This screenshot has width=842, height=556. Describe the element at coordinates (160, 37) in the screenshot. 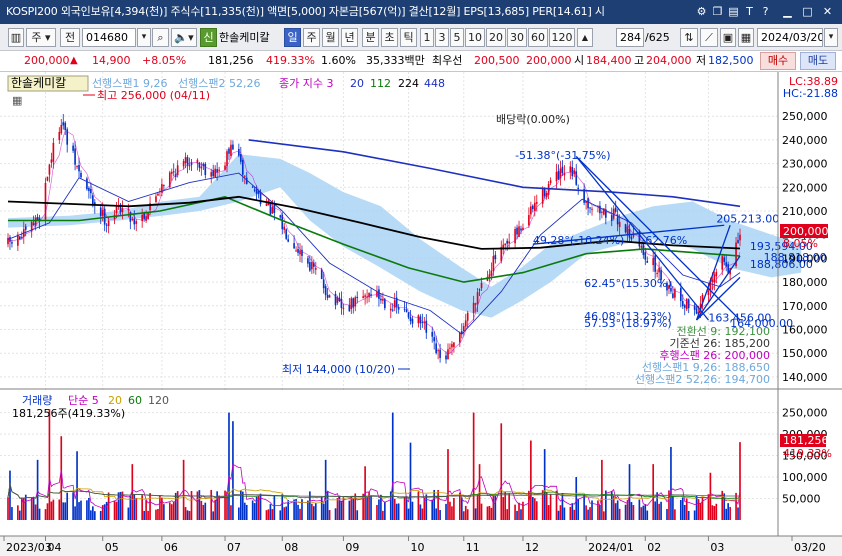

I see `search-icon: ⌕` at that location.